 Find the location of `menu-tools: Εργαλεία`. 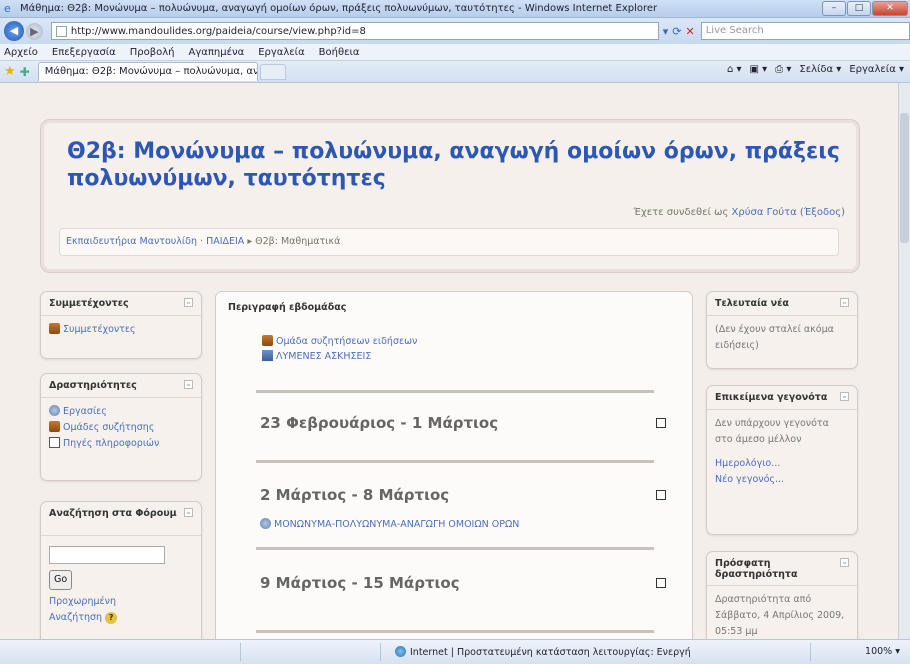

menu-tools: Εργαλεία is located at coordinates (281, 52).